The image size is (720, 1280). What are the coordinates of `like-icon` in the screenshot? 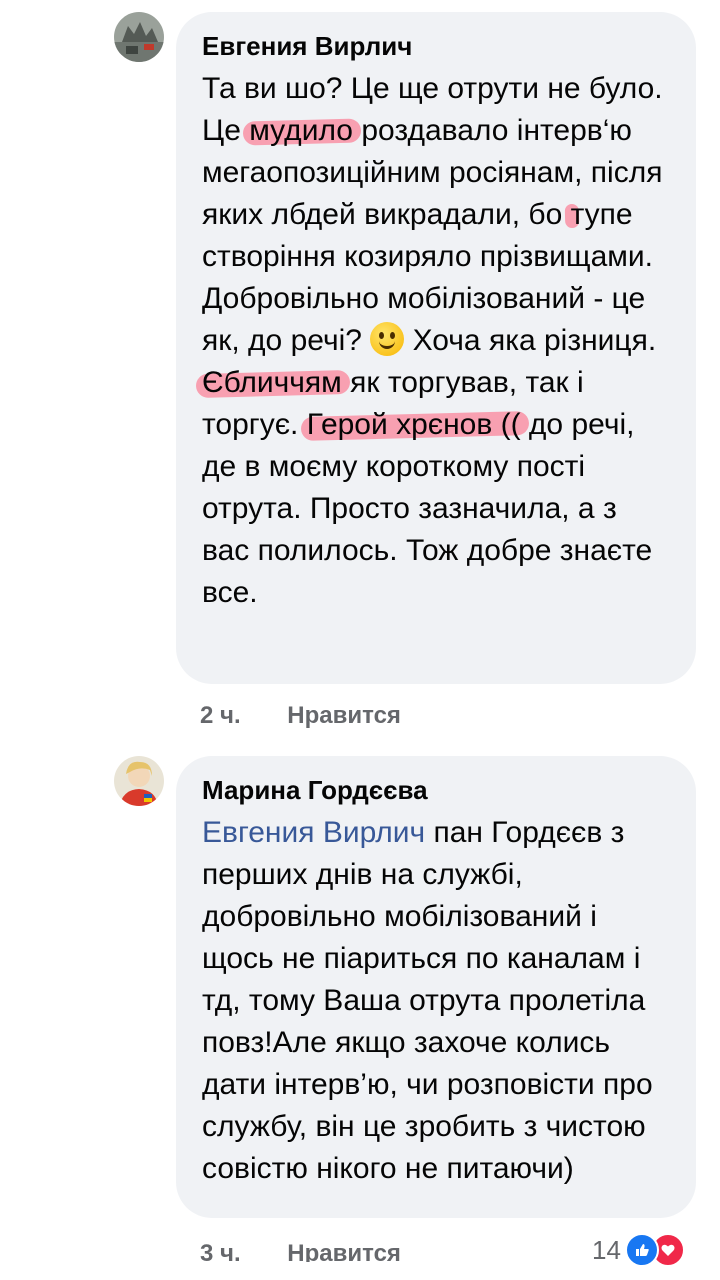 It's located at (641, 1250).